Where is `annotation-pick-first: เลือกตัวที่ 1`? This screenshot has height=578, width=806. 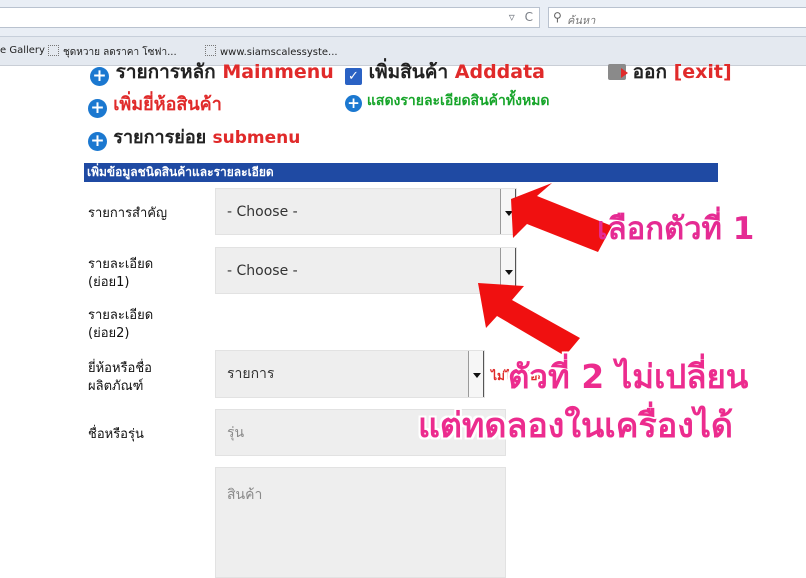
annotation-pick-first: เลือกตัวที่ 1 is located at coordinates (676, 229).